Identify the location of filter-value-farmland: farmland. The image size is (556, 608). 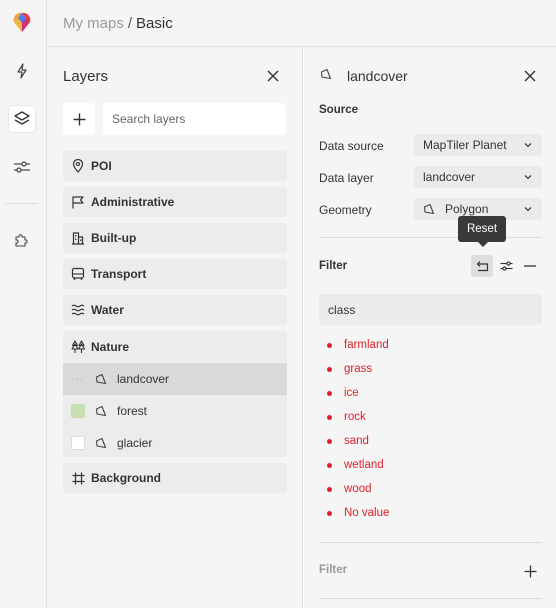
(358, 345).